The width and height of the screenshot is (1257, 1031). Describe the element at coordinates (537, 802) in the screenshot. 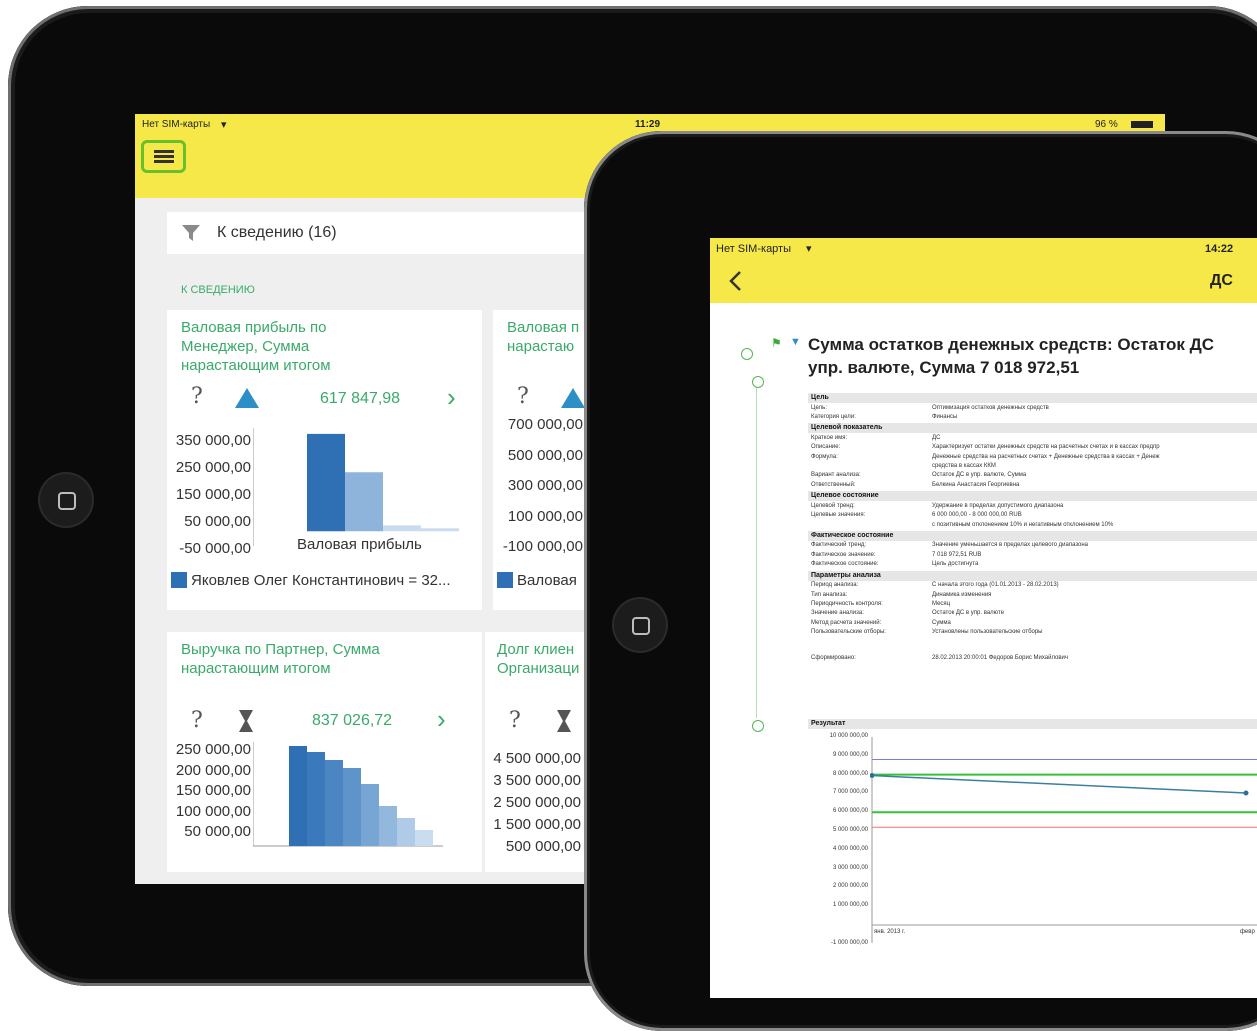

I see `y-tick: 2 500 000,00` at that location.